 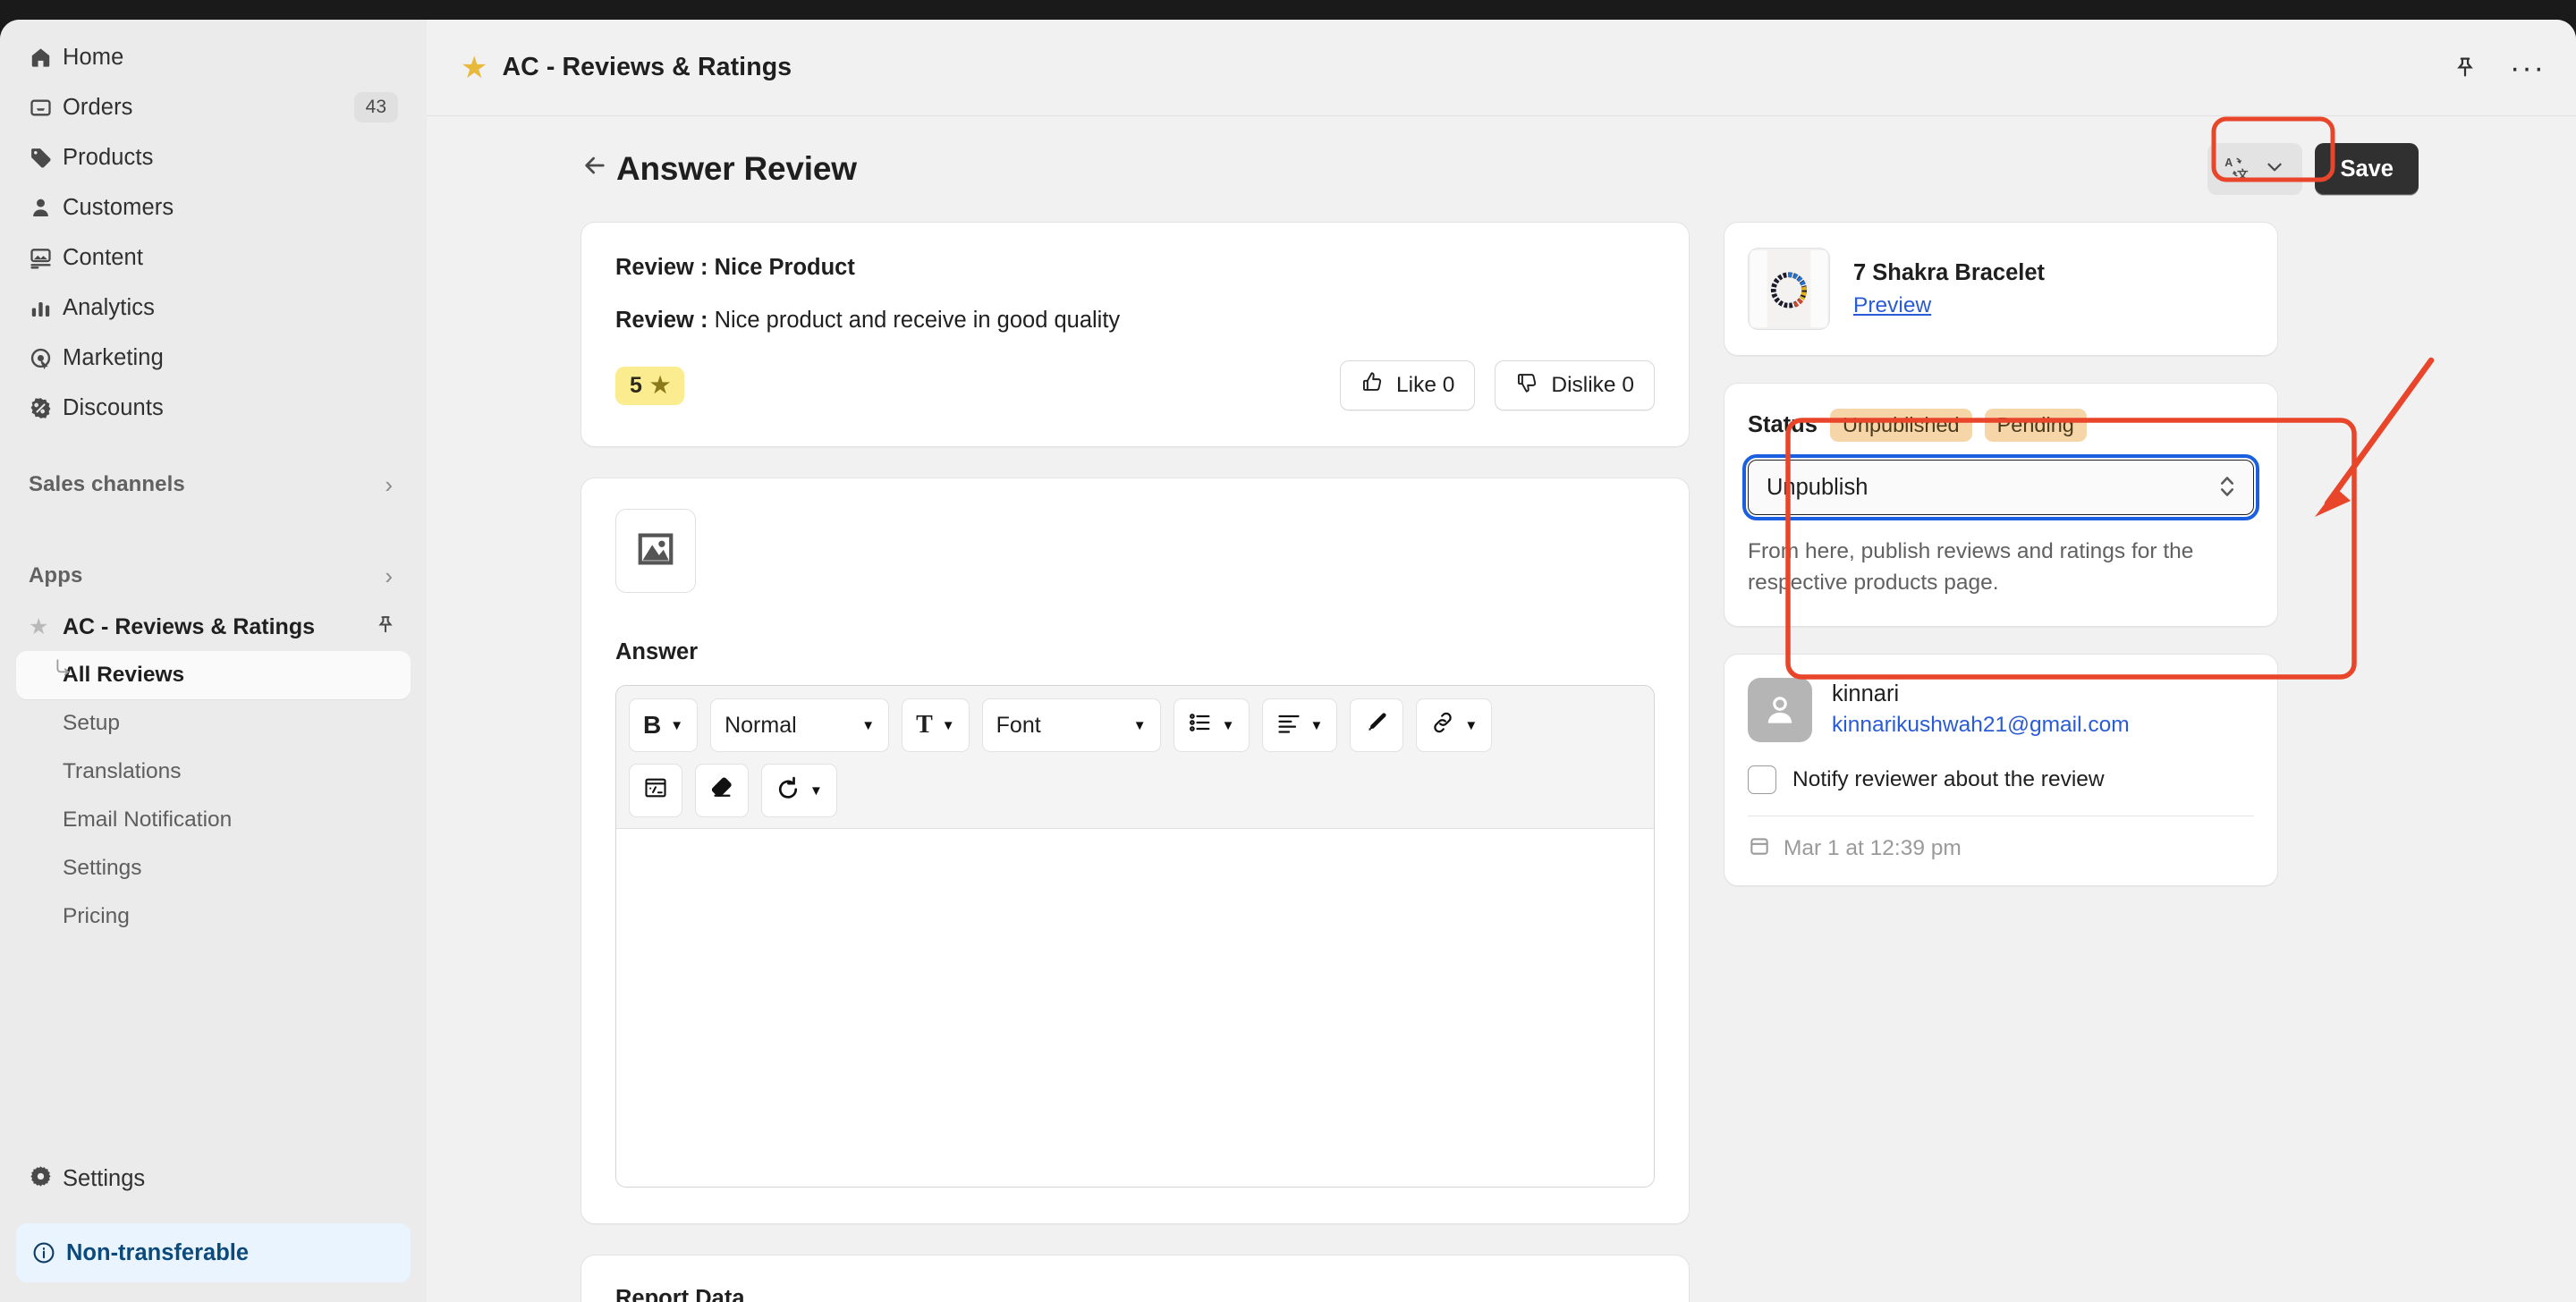 What do you see at coordinates (158, 1252) in the screenshot?
I see `non-transferable-label: Non-transferable` at bounding box center [158, 1252].